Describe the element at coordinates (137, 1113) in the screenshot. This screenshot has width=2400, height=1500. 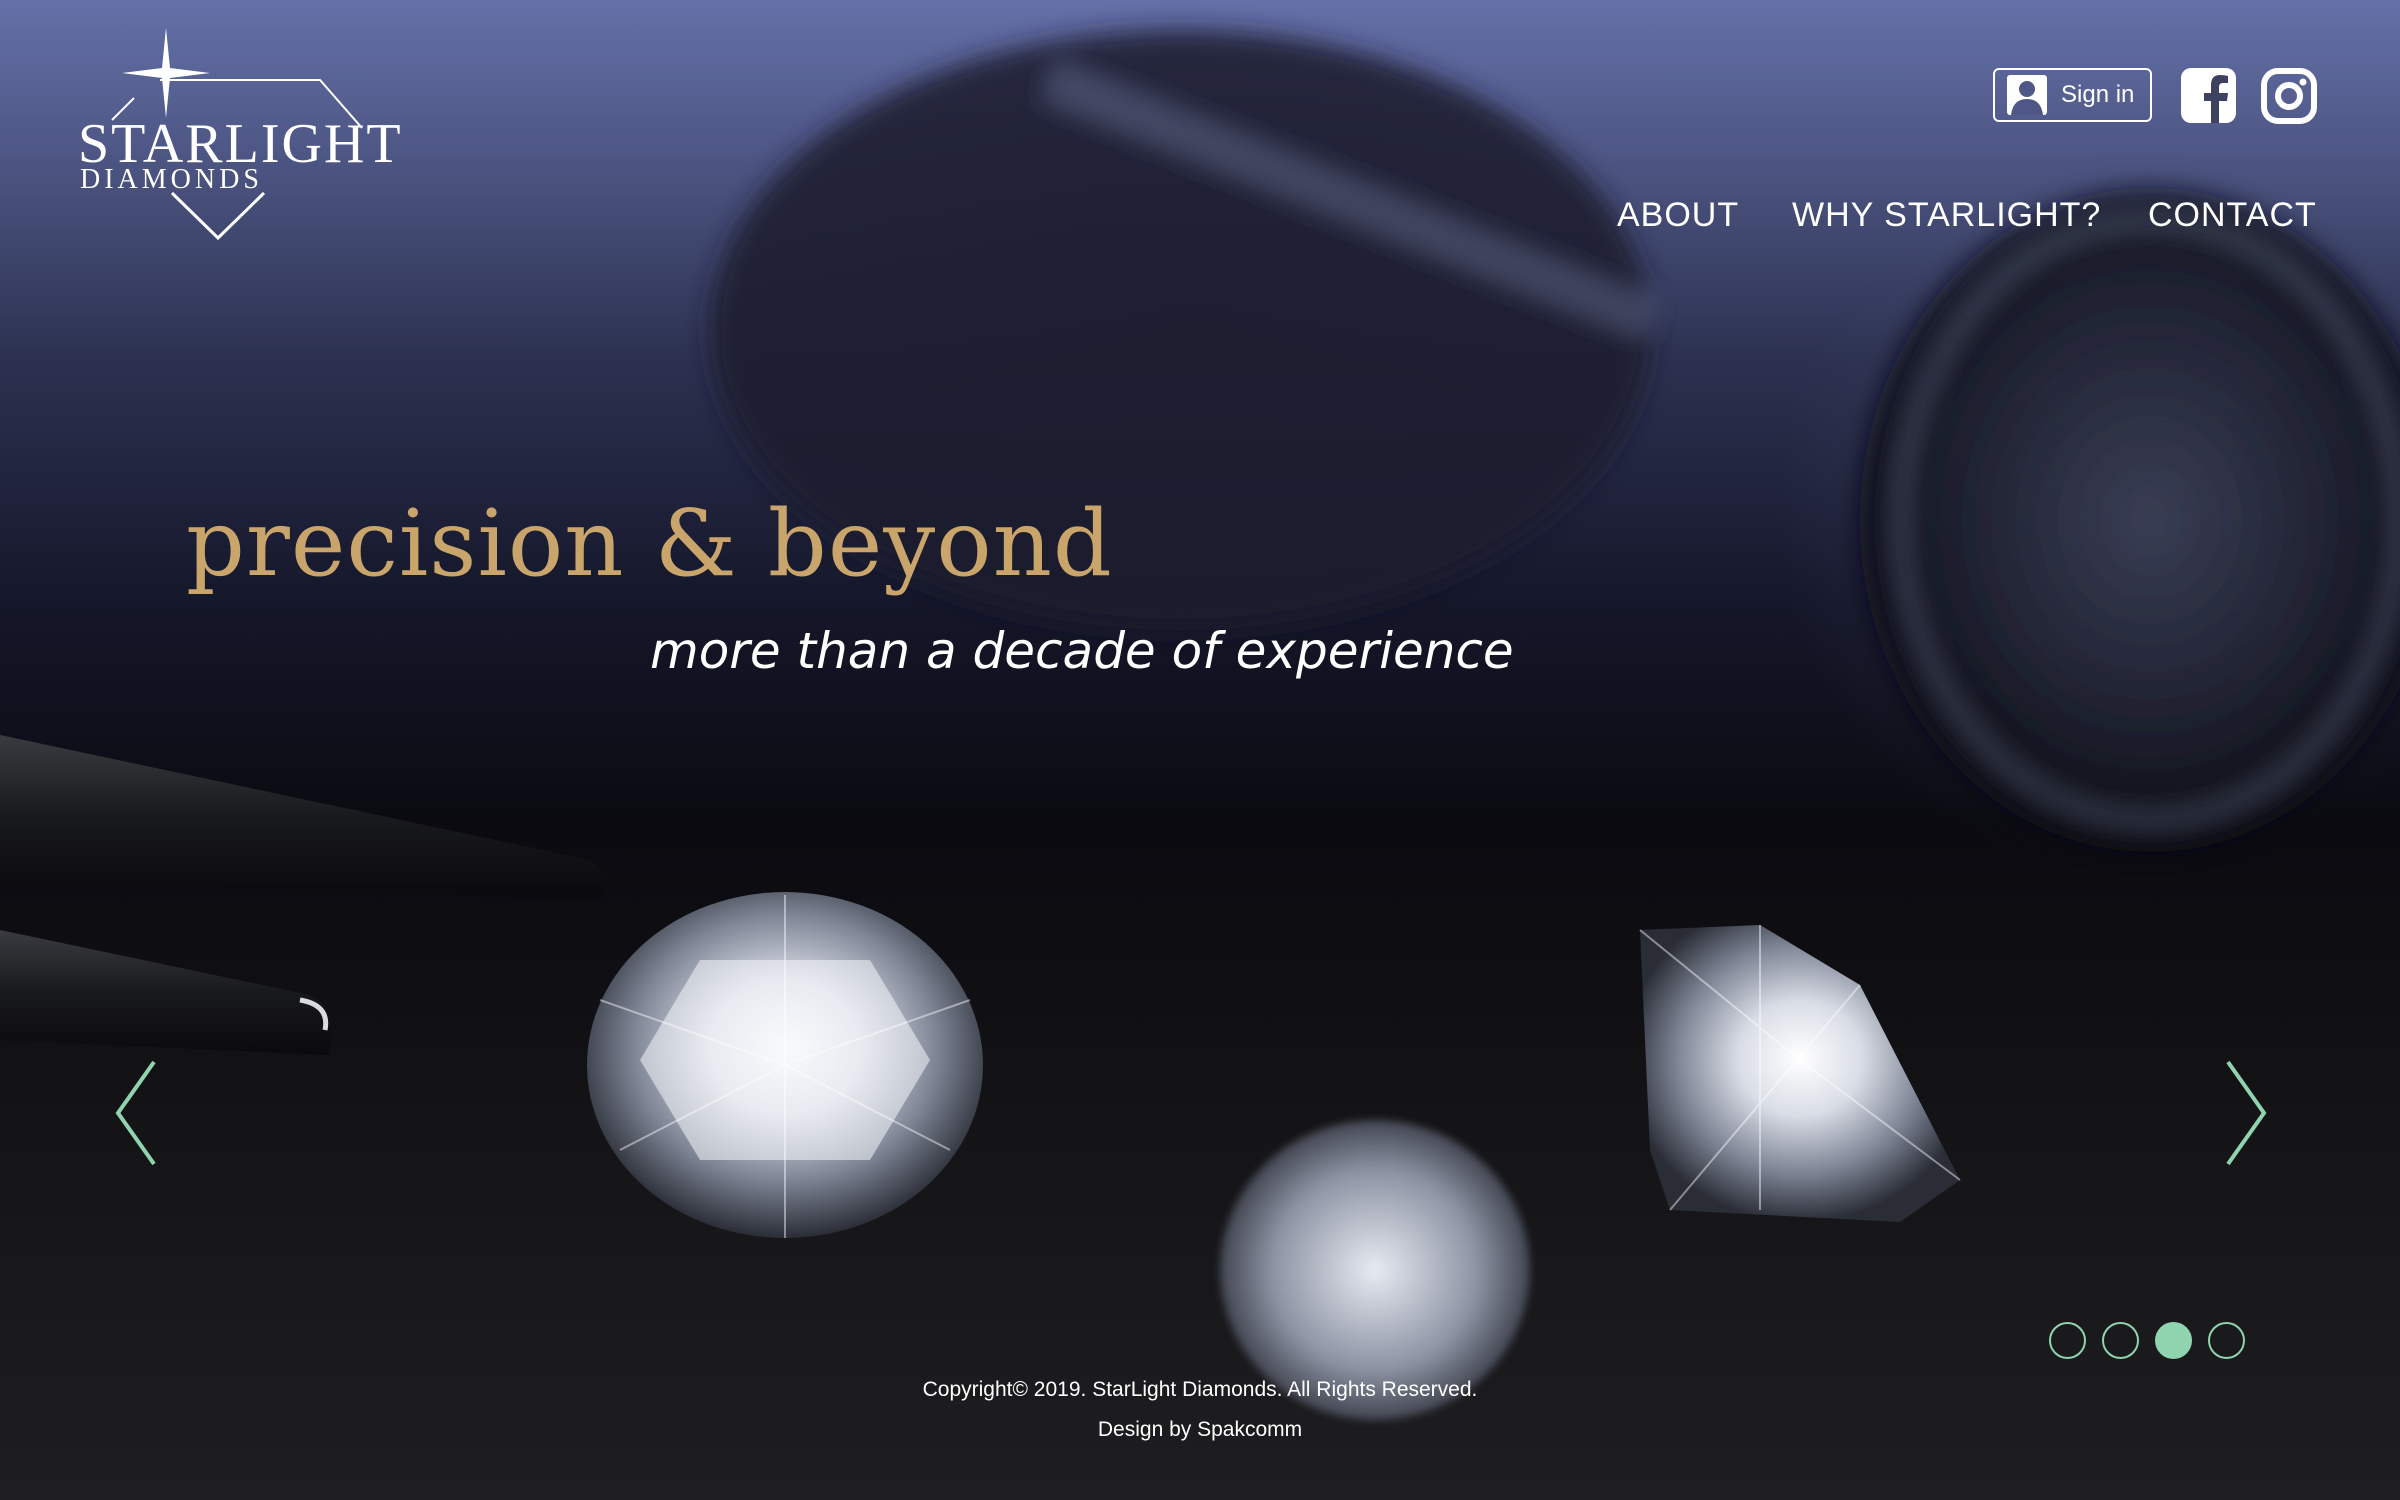
I see `carousel-prev-arrow-icon` at that location.